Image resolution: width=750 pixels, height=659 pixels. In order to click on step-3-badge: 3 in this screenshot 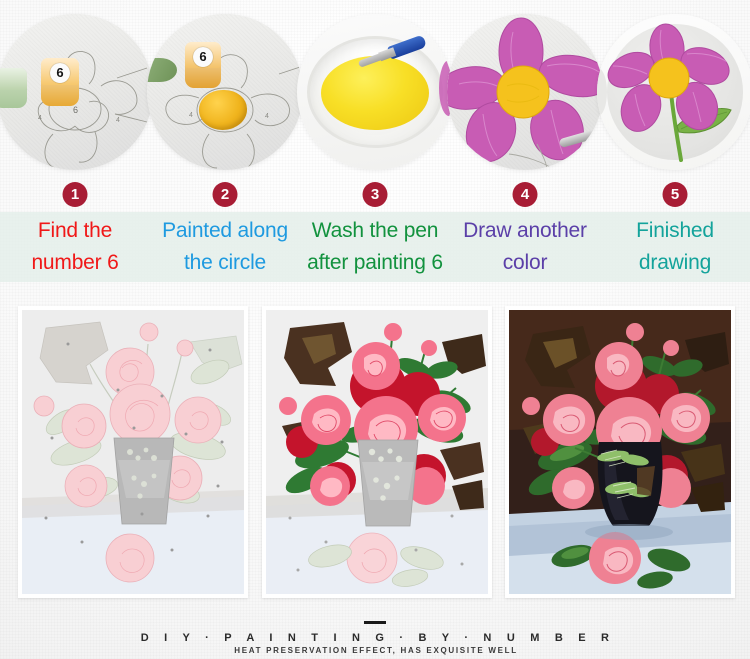, I will do `click(375, 194)`.